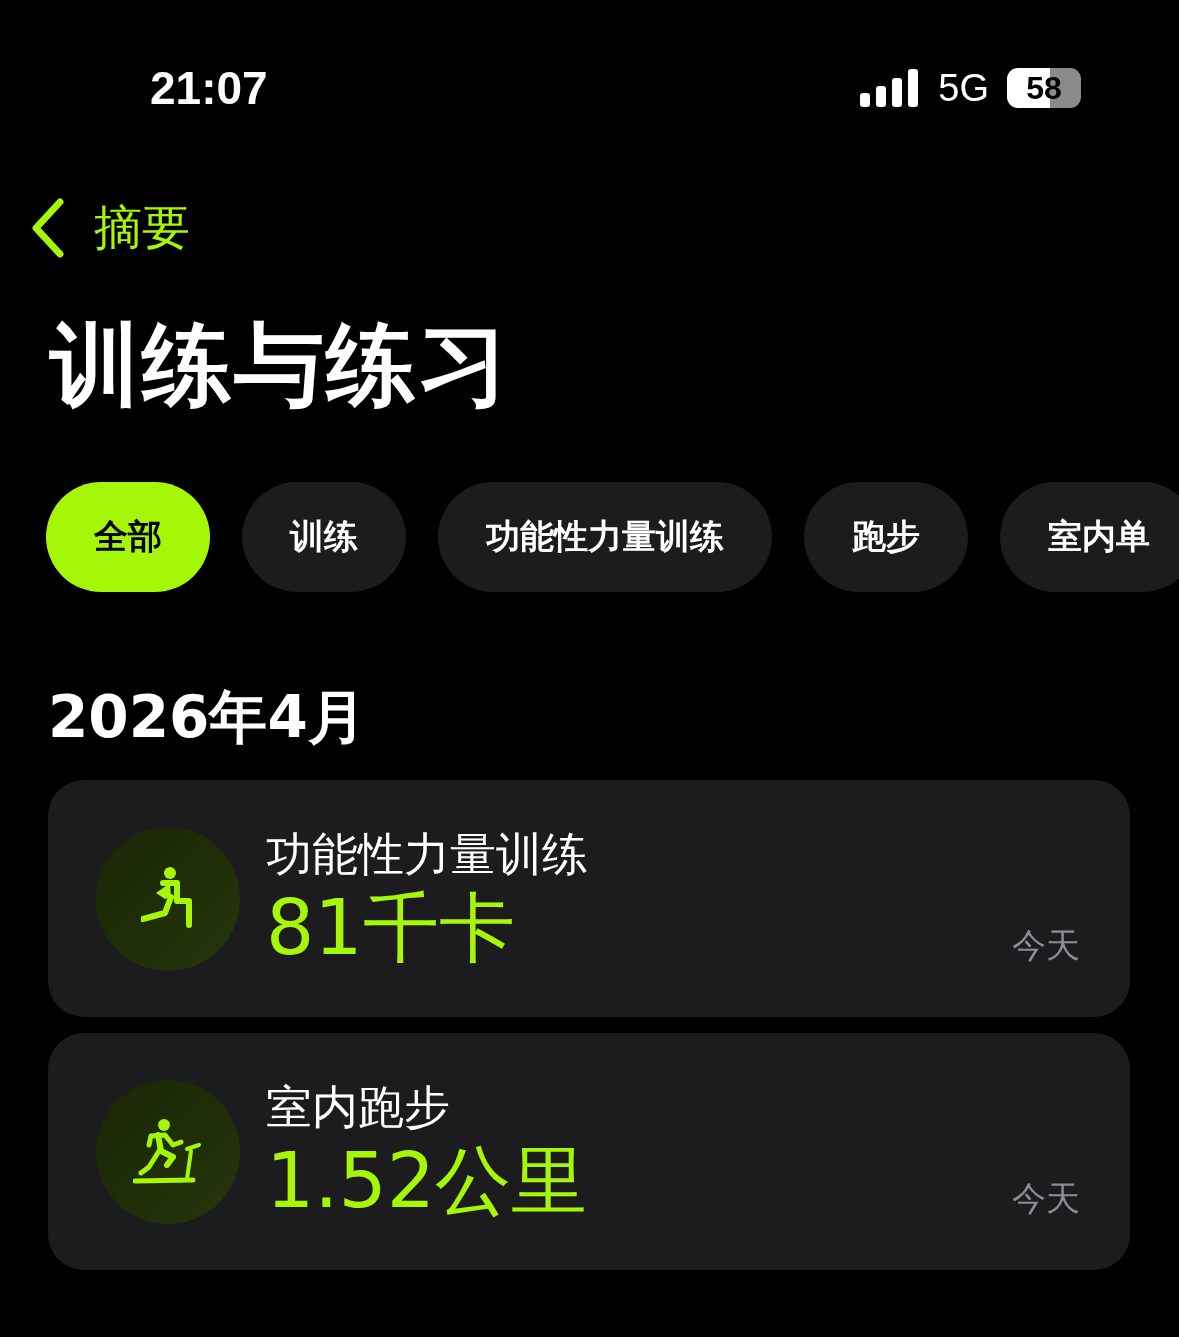  Describe the element at coordinates (886, 537) in the screenshot. I see `filter-chip: 跑步` at that location.